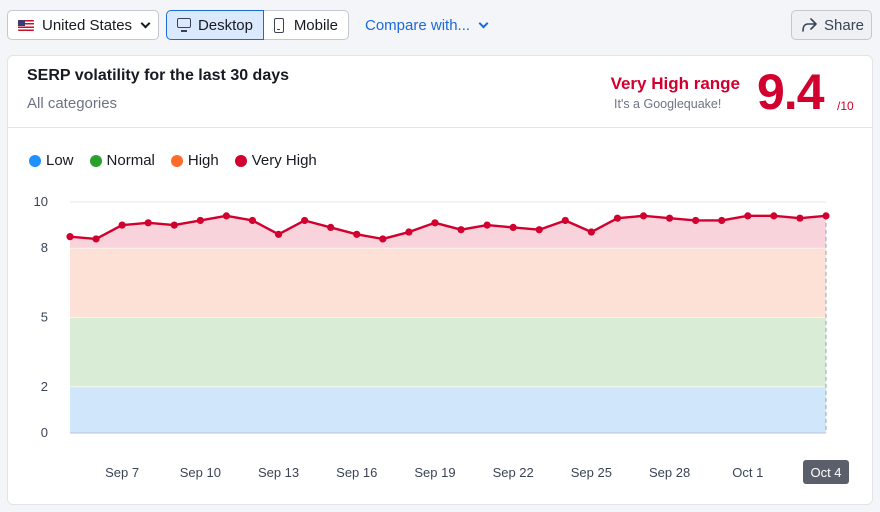  I want to click on band-low, so click(448, 409).